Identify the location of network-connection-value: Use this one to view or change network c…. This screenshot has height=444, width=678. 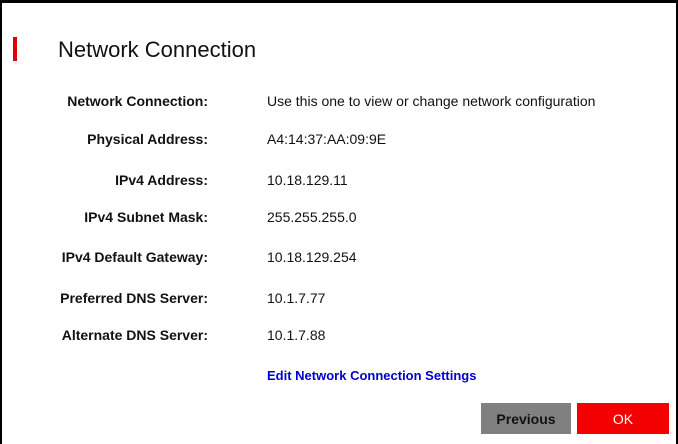
(431, 101).